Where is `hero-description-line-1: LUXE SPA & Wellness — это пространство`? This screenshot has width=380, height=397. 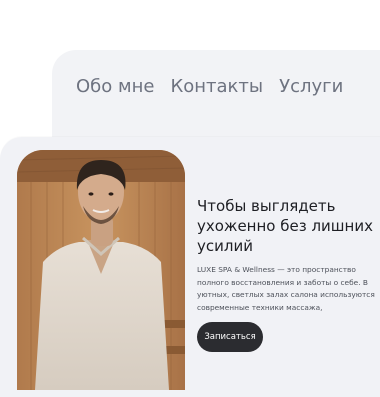 hero-description-line-1: LUXE SPA & Wellness — это пространство is located at coordinates (276, 269).